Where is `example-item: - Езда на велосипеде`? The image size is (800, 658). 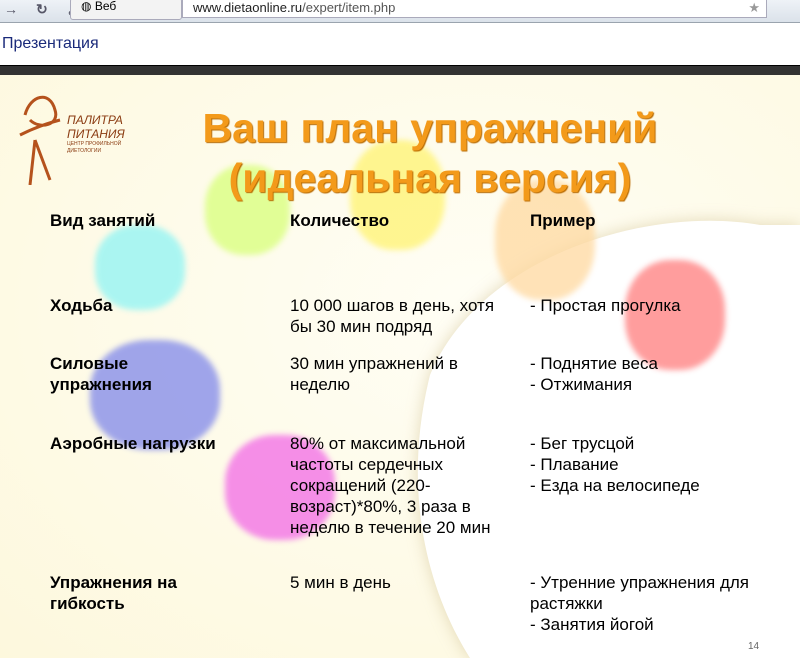 example-item: - Езда на велосипеде is located at coordinates (615, 485).